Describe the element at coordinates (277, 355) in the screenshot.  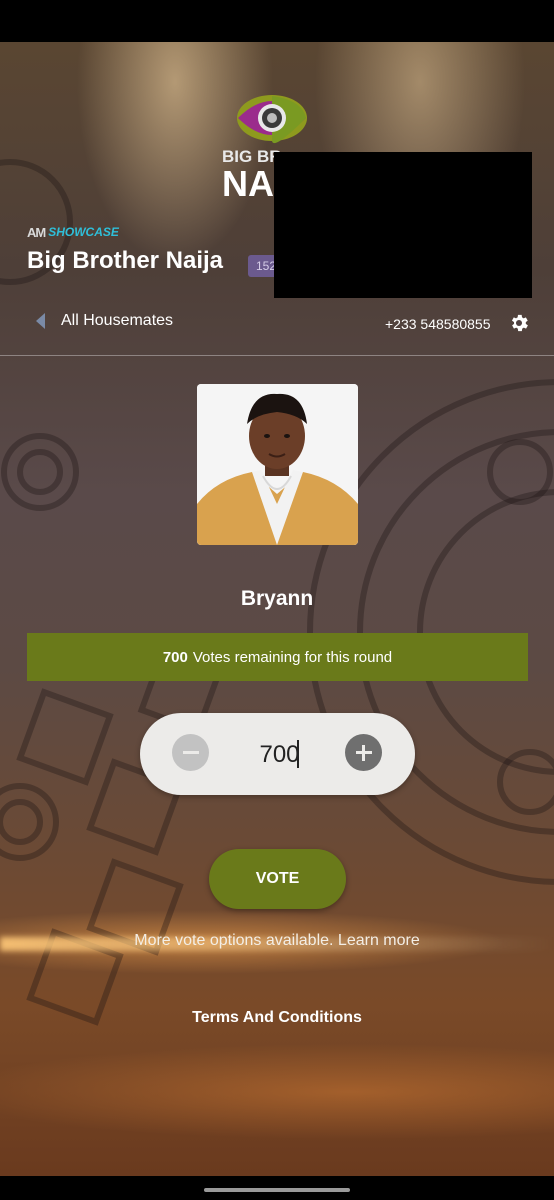
I see `divider` at that location.